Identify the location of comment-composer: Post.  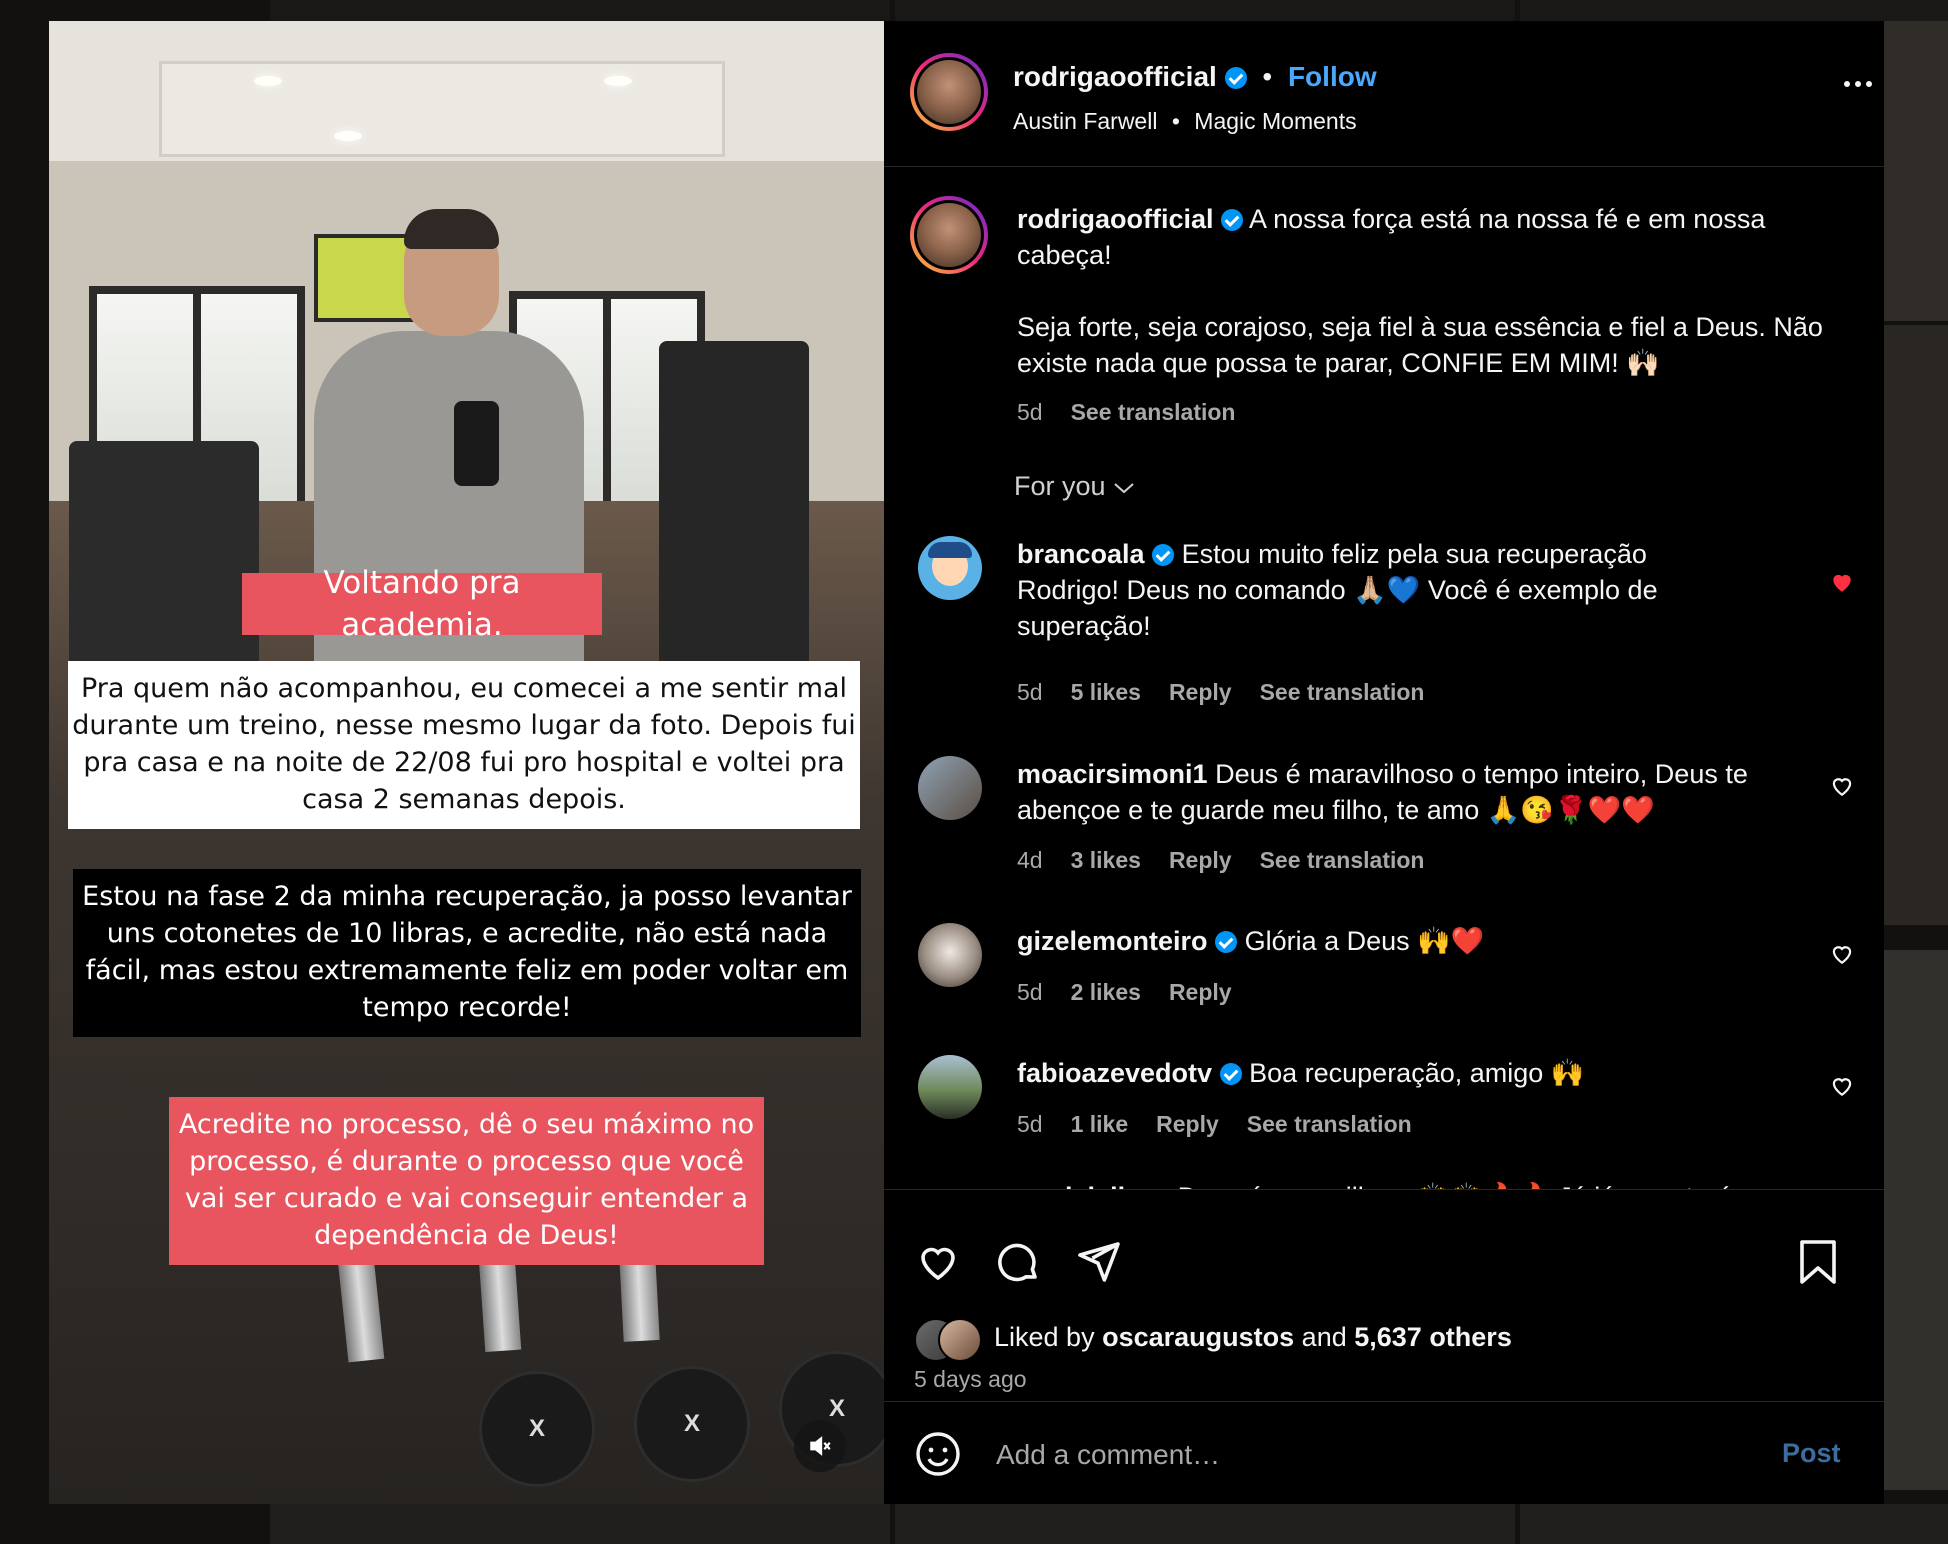
(1384, 1452).